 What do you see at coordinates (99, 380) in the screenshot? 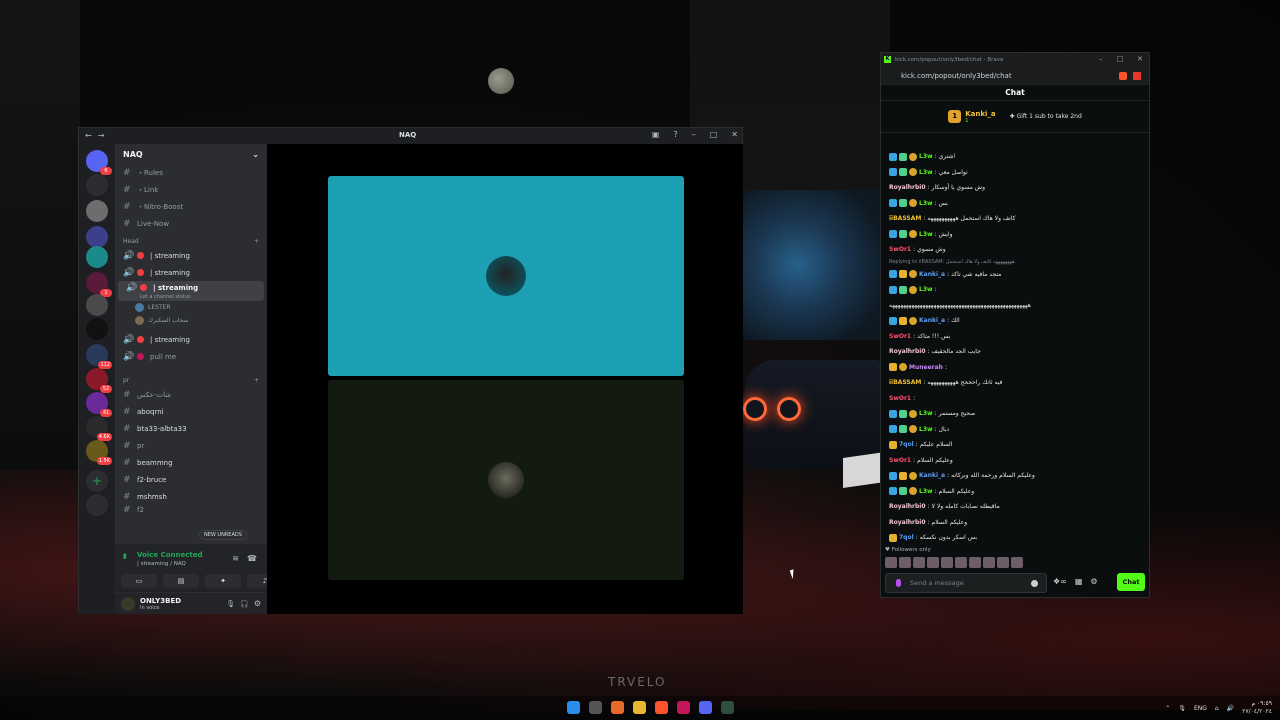
I see `server-icon: 52` at bounding box center [99, 380].